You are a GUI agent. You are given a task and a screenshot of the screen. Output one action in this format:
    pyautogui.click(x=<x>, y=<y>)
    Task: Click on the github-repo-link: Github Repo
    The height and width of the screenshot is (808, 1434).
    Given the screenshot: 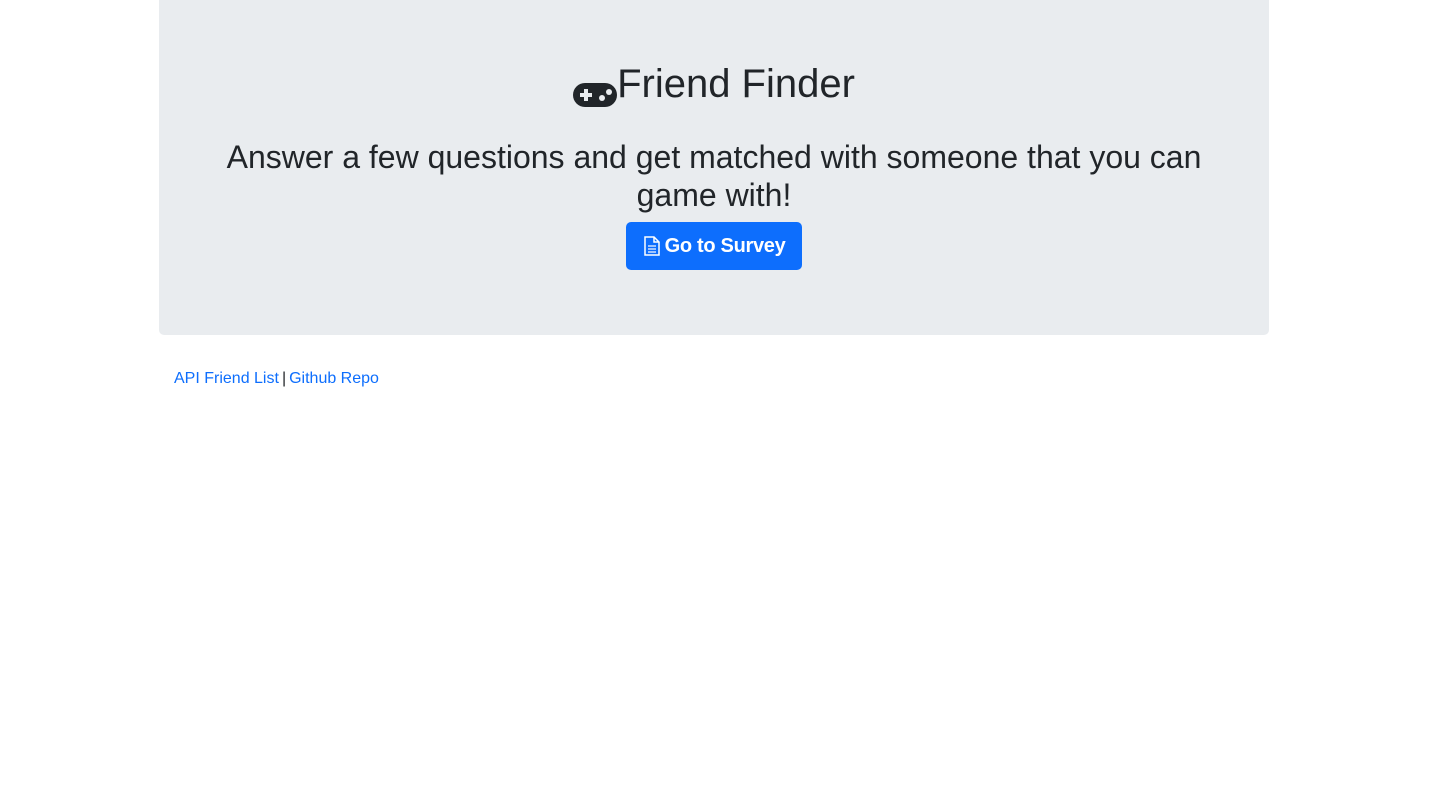 What is the action you would take?
    pyautogui.click(x=334, y=378)
    